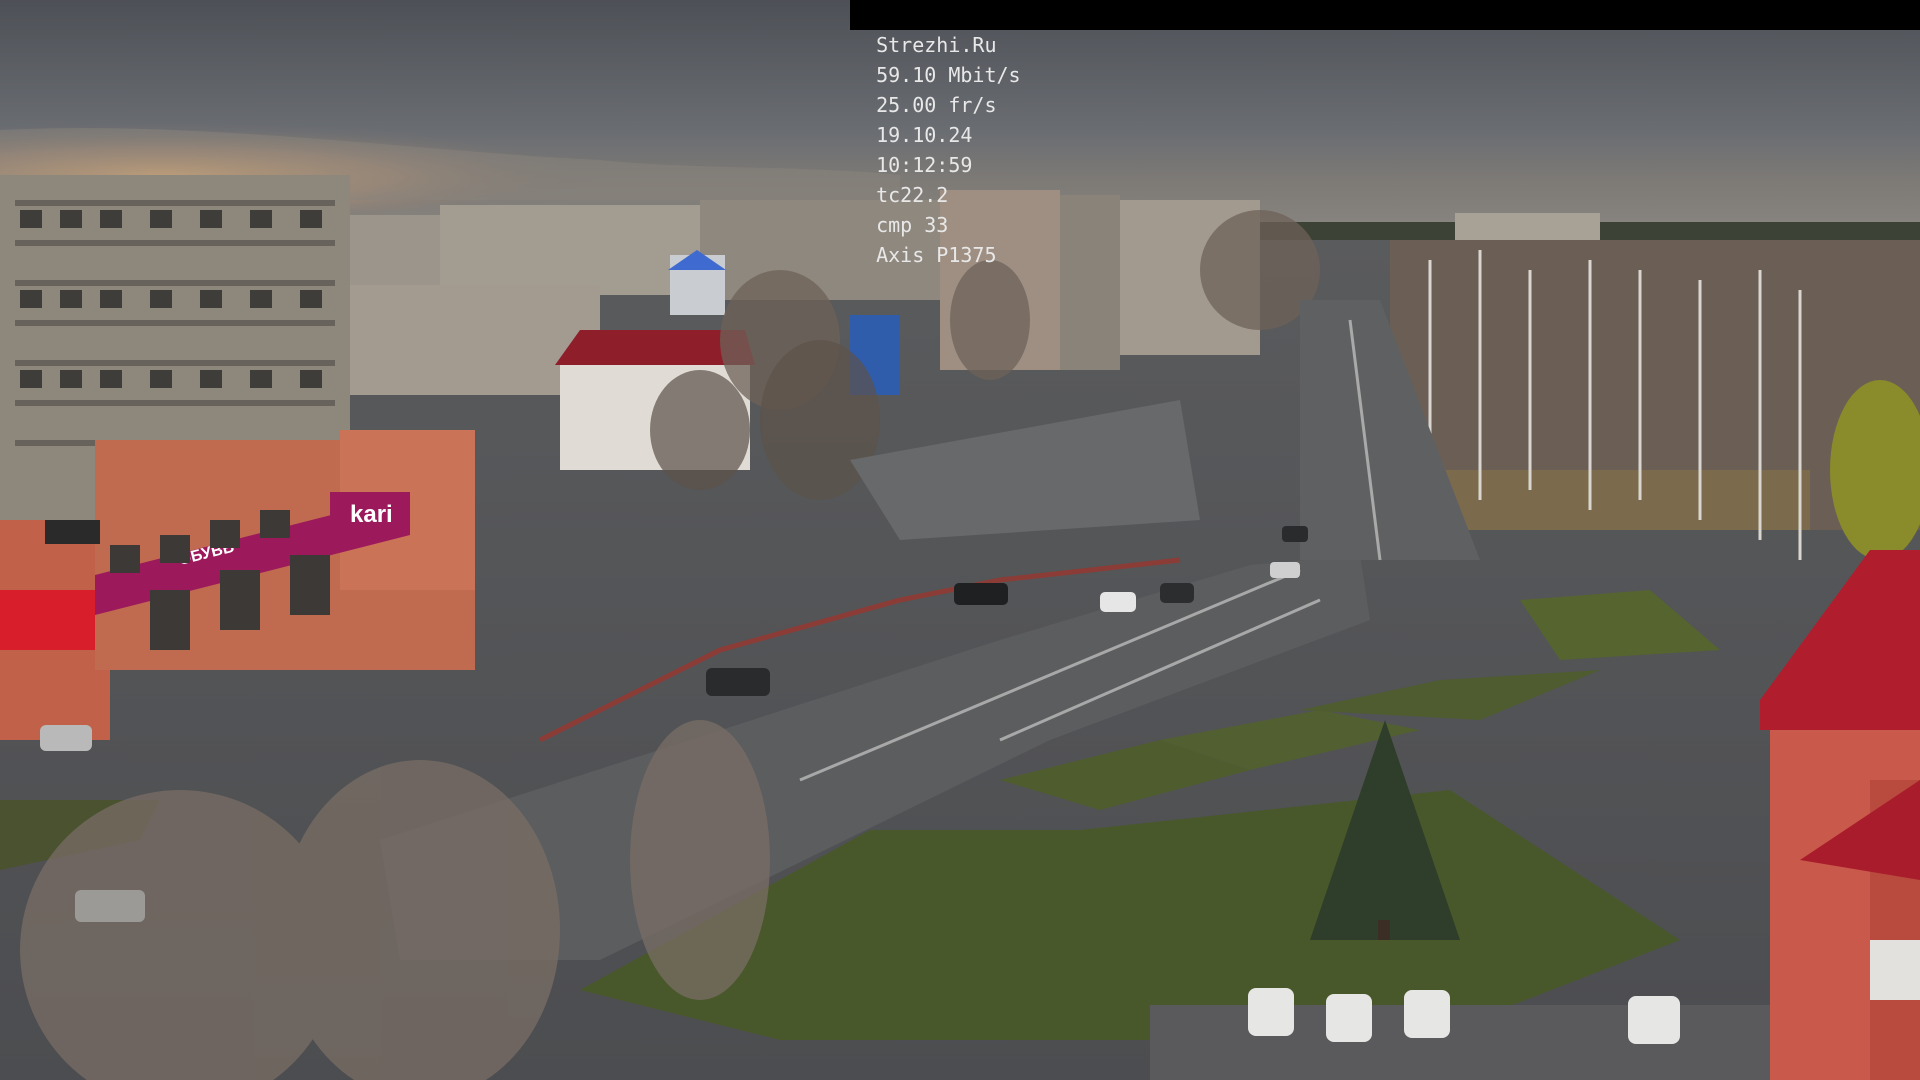 This screenshot has height=1080, width=1920. What do you see at coordinates (912, 225) in the screenshot?
I see `osd-cmp: cmp 33` at bounding box center [912, 225].